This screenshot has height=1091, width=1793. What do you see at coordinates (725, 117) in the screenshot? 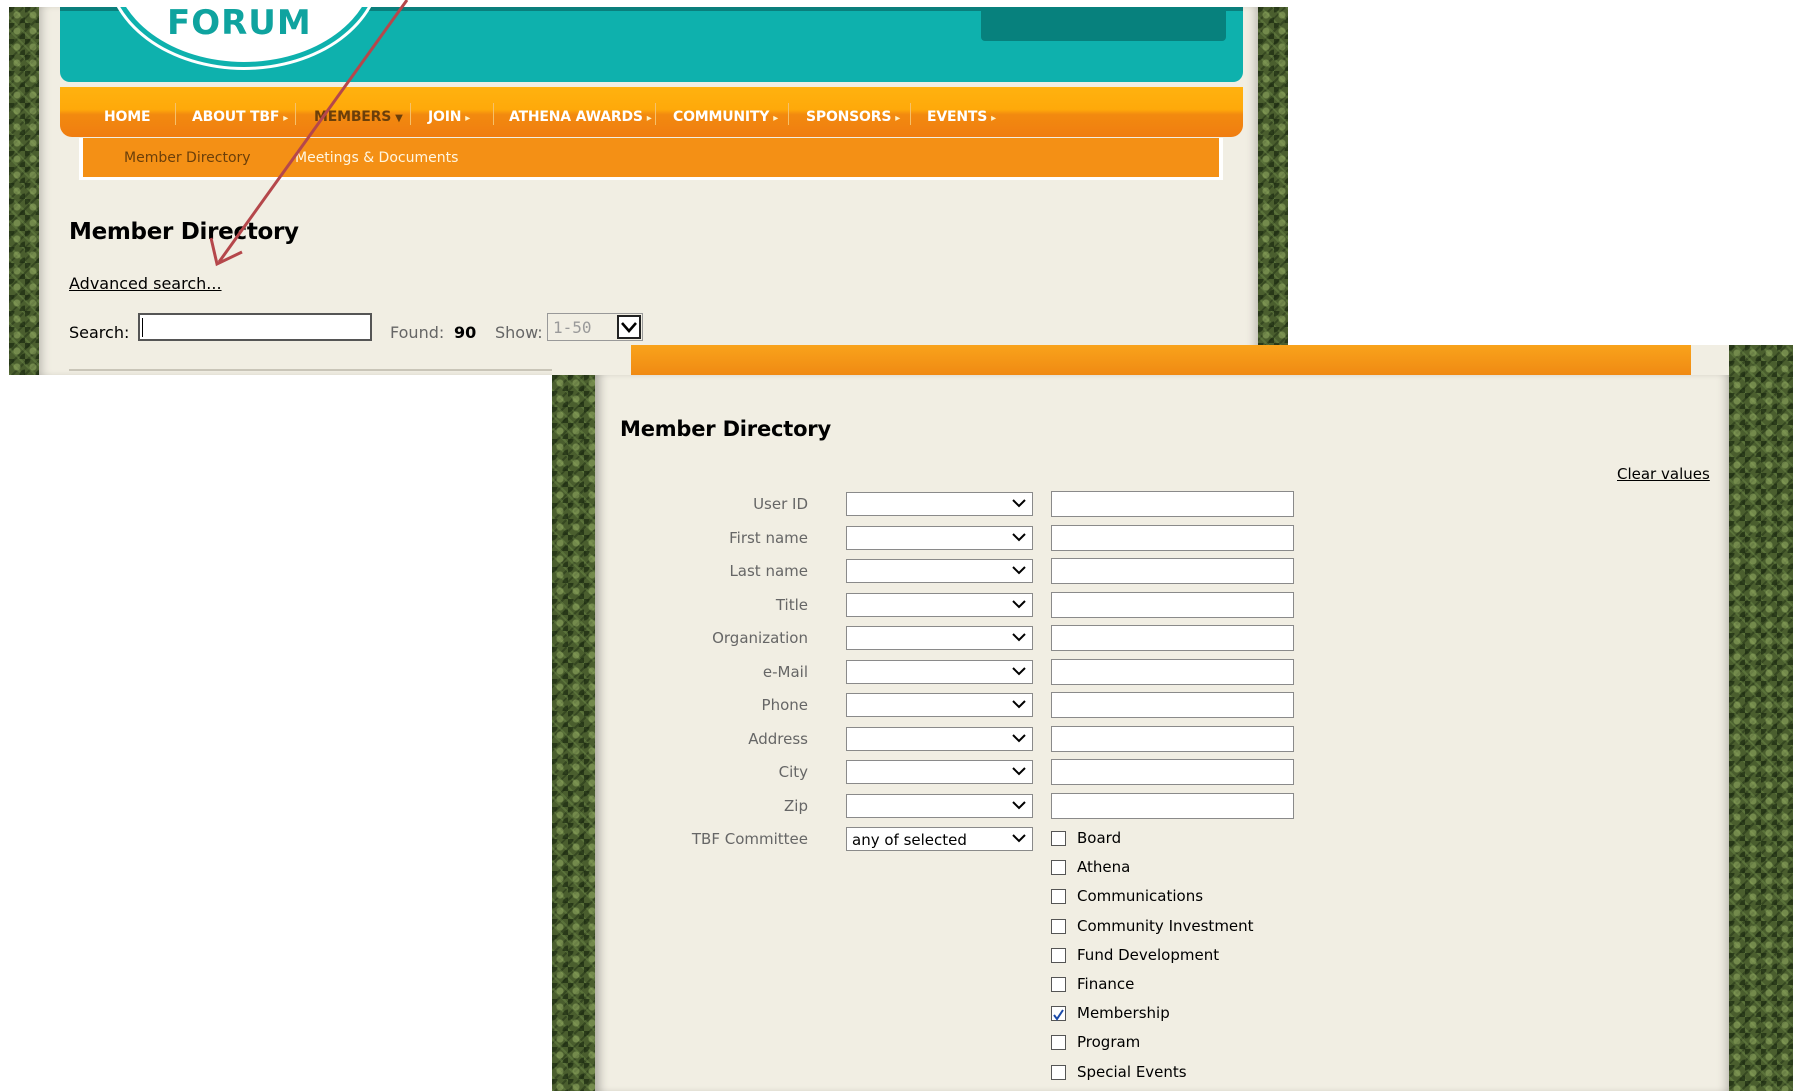
I see `nav-item-community: COMMUNITY ▸` at bounding box center [725, 117].